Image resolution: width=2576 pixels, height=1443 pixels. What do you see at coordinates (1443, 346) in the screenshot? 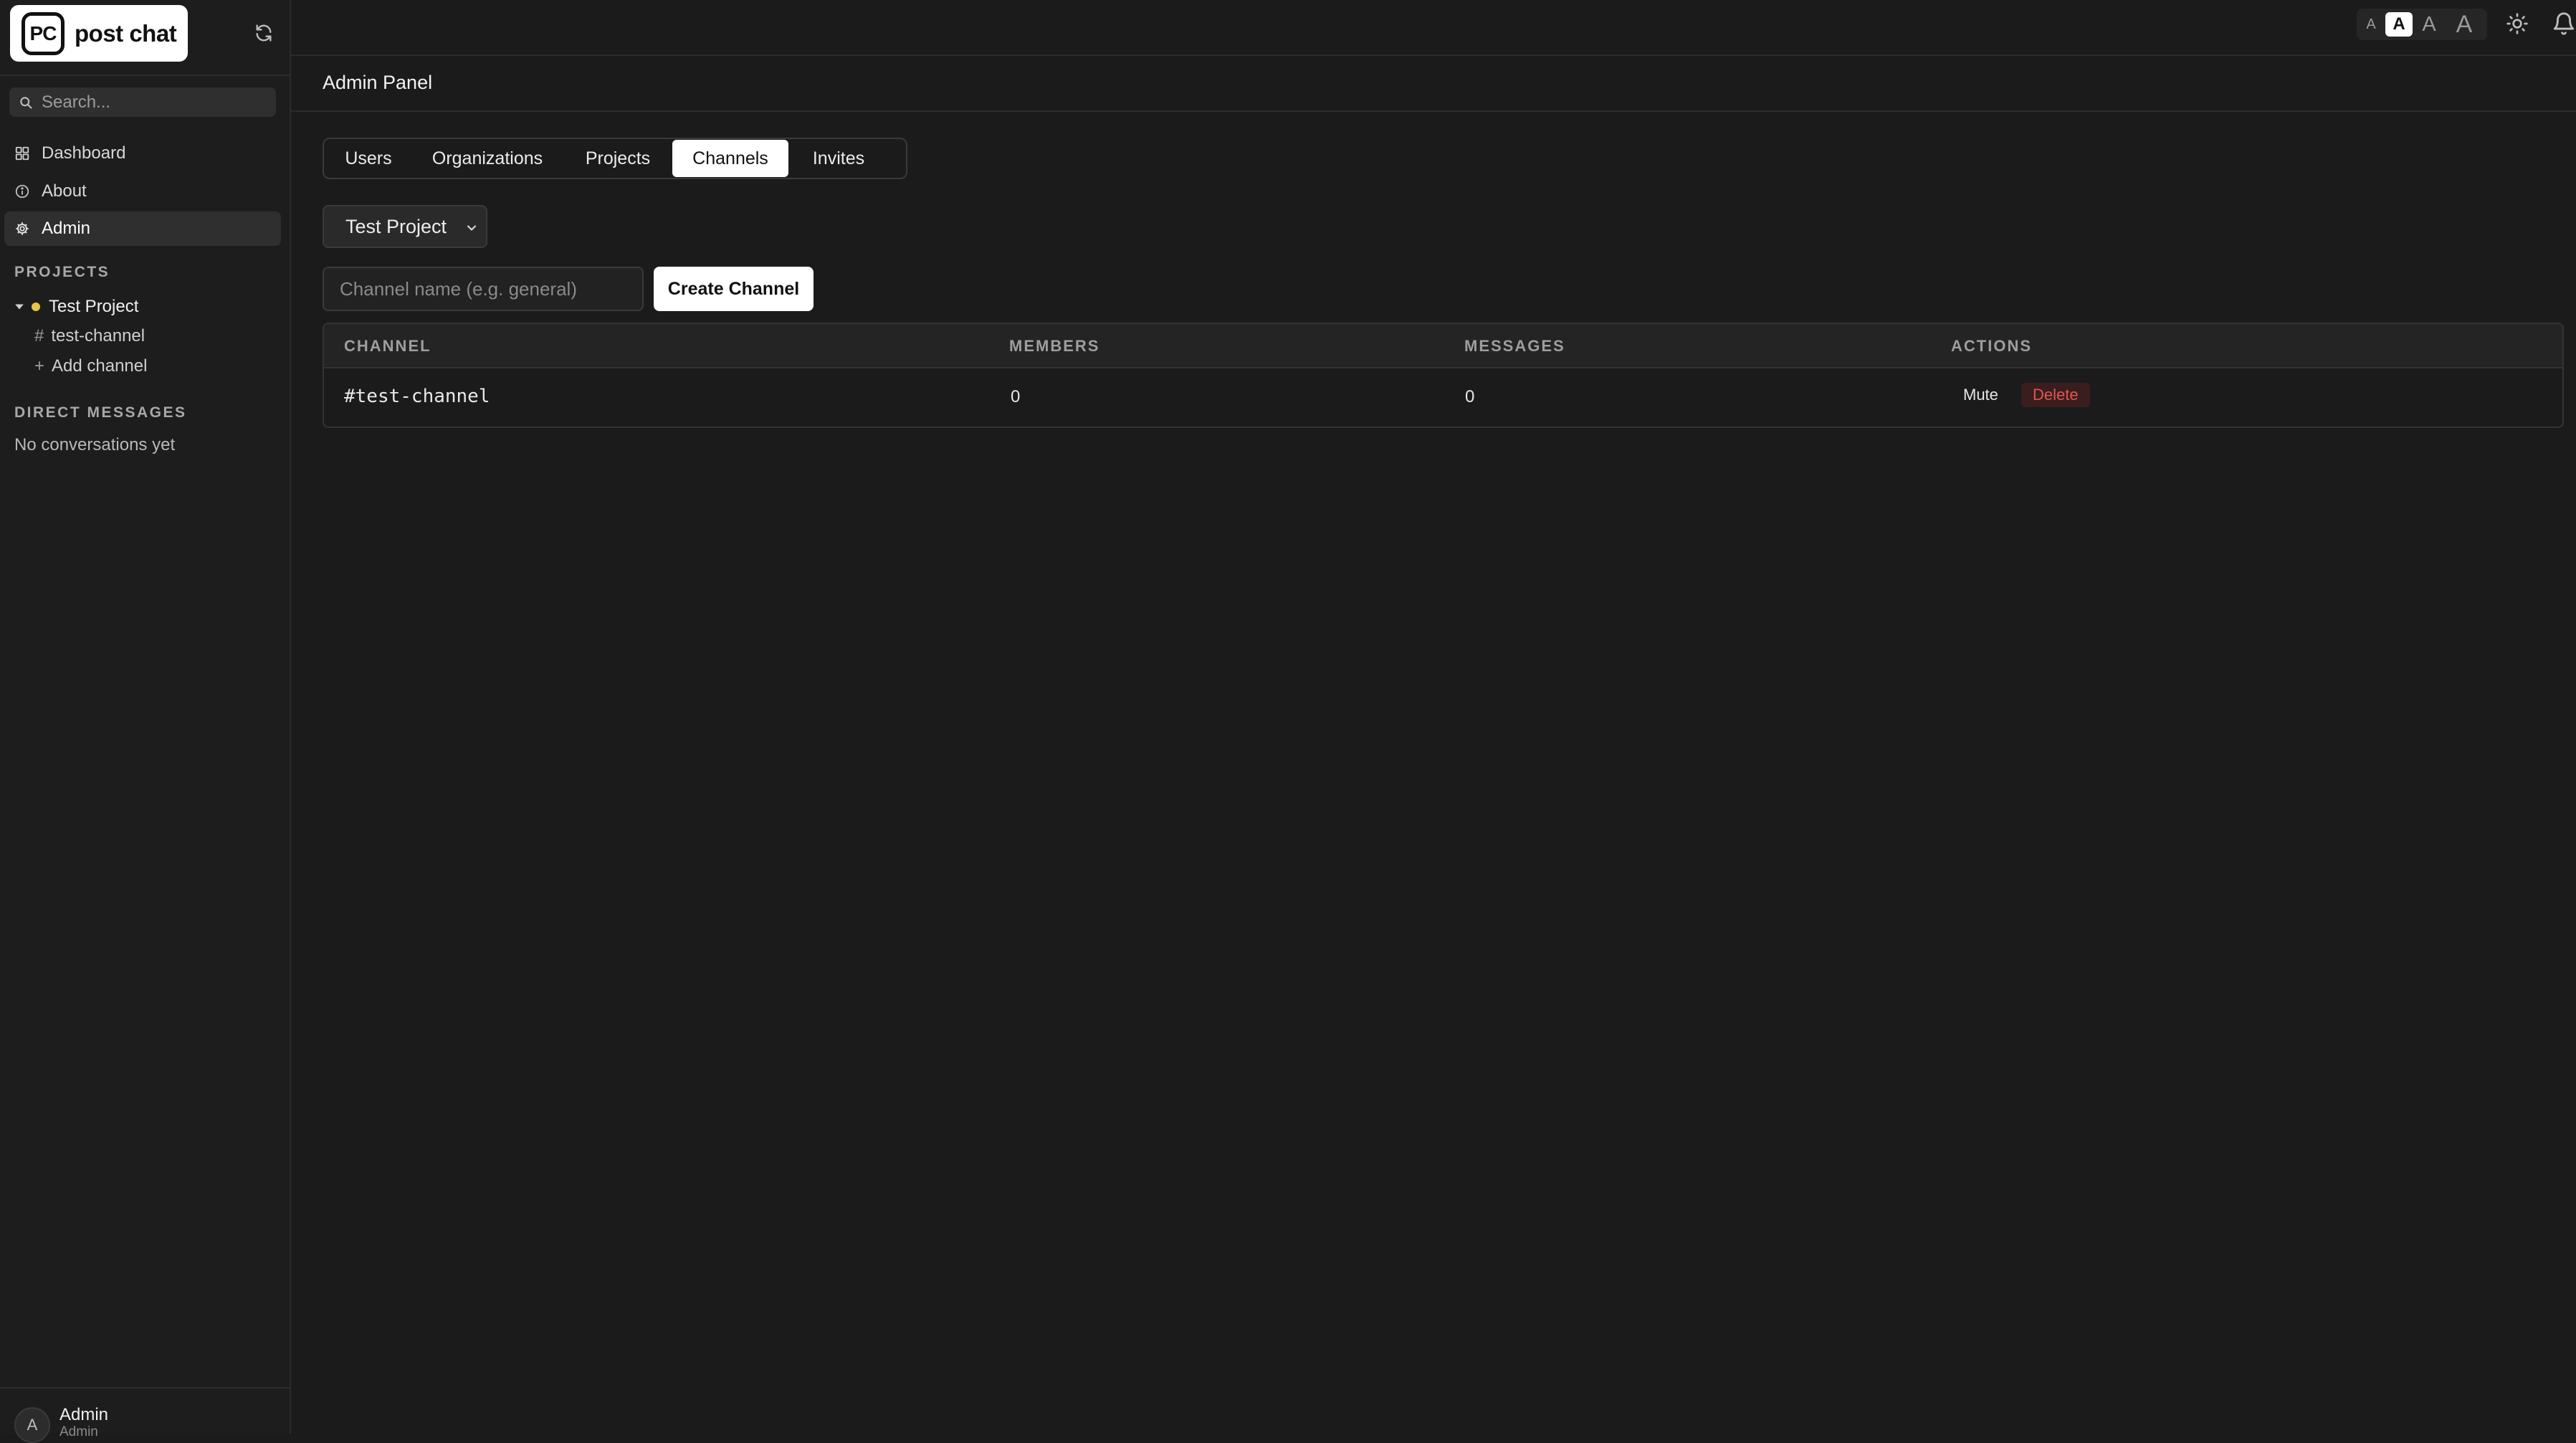
I see `table-header: CHANNEL MEMBERS MESSAGES ACTIONS` at bounding box center [1443, 346].